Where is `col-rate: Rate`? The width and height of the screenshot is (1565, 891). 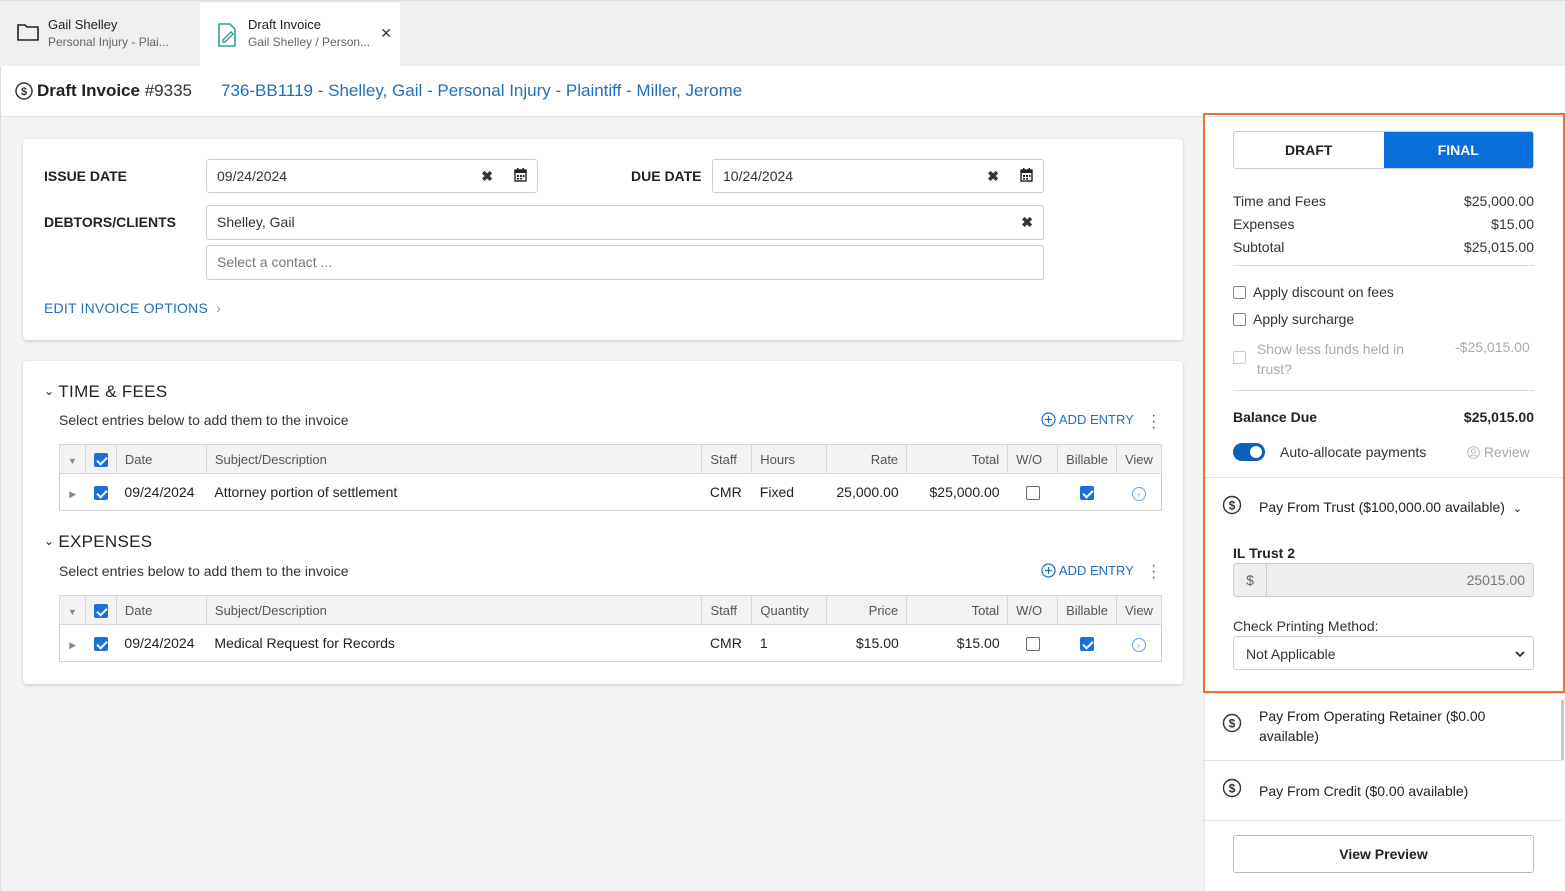 col-rate: Rate is located at coordinates (867, 459).